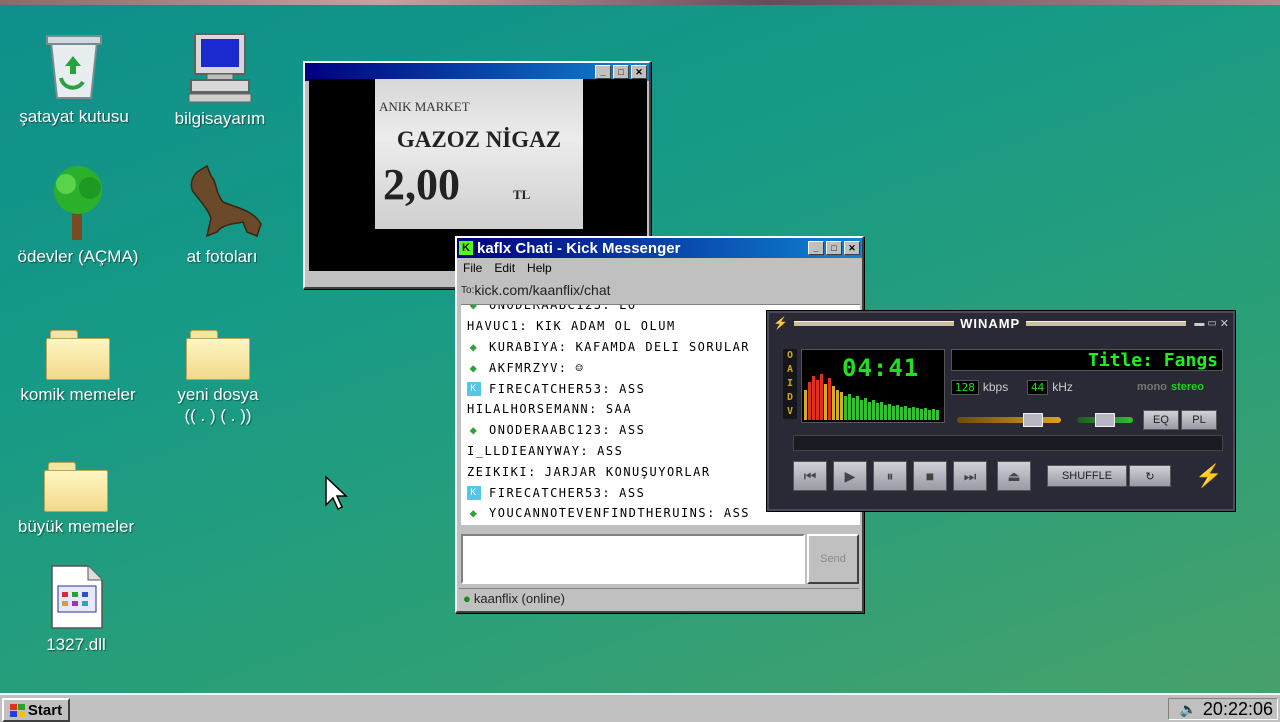 This screenshot has height=722, width=1280. I want to click on recycle-bin-icon, so click(74, 62).